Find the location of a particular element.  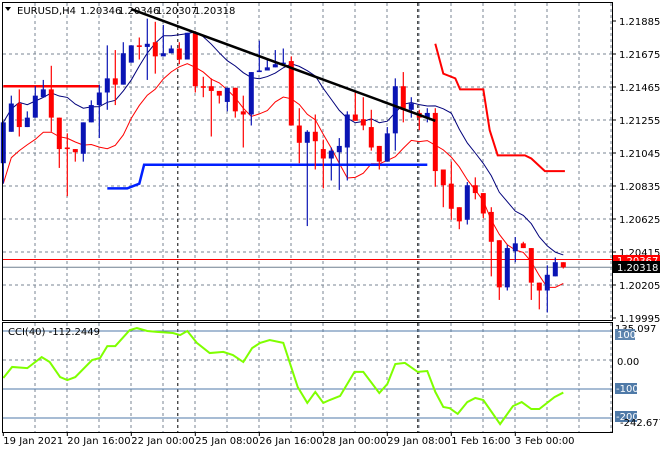

cci-min-label: -242.6774 is located at coordinates (640, 423).